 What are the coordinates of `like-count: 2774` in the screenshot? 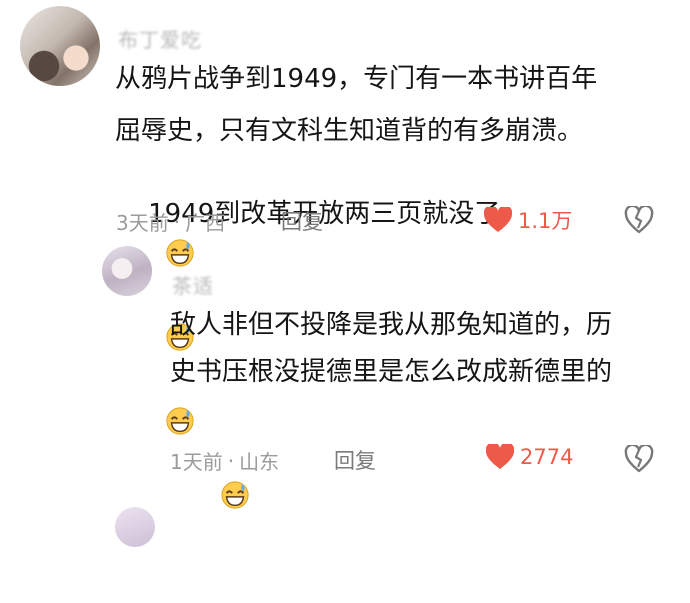 It's located at (547, 457).